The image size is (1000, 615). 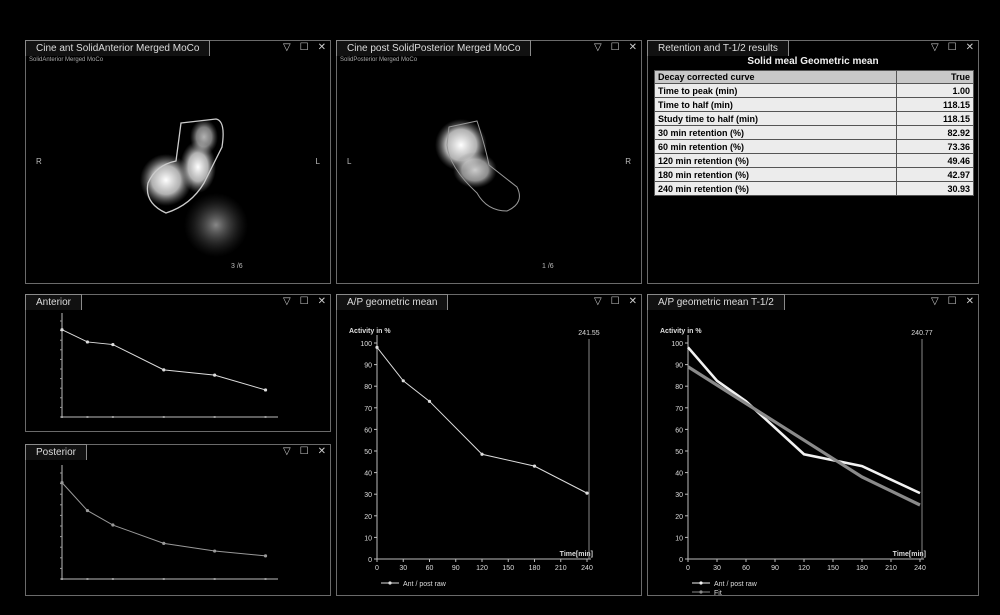 What do you see at coordinates (775, 90) in the screenshot?
I see `row-label: Time to peak (min)` at bounding box center [775, 90].